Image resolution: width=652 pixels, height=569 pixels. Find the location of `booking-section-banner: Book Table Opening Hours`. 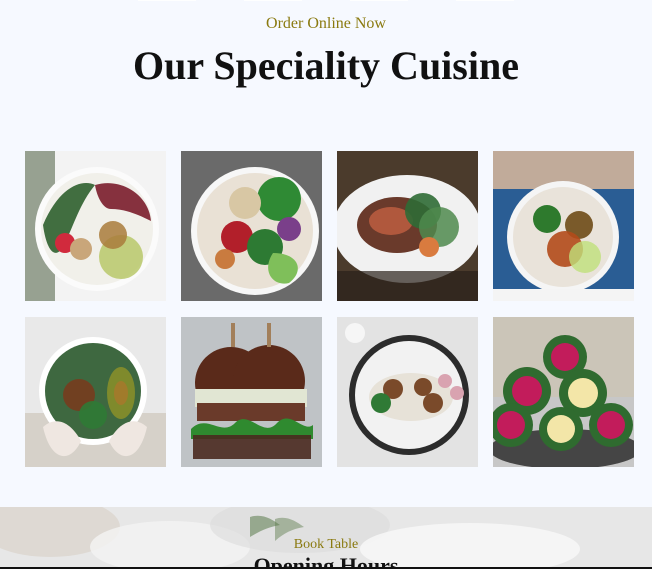

booking-section-banner: Book Table Opening Hours is located at coordinates (326, 538).